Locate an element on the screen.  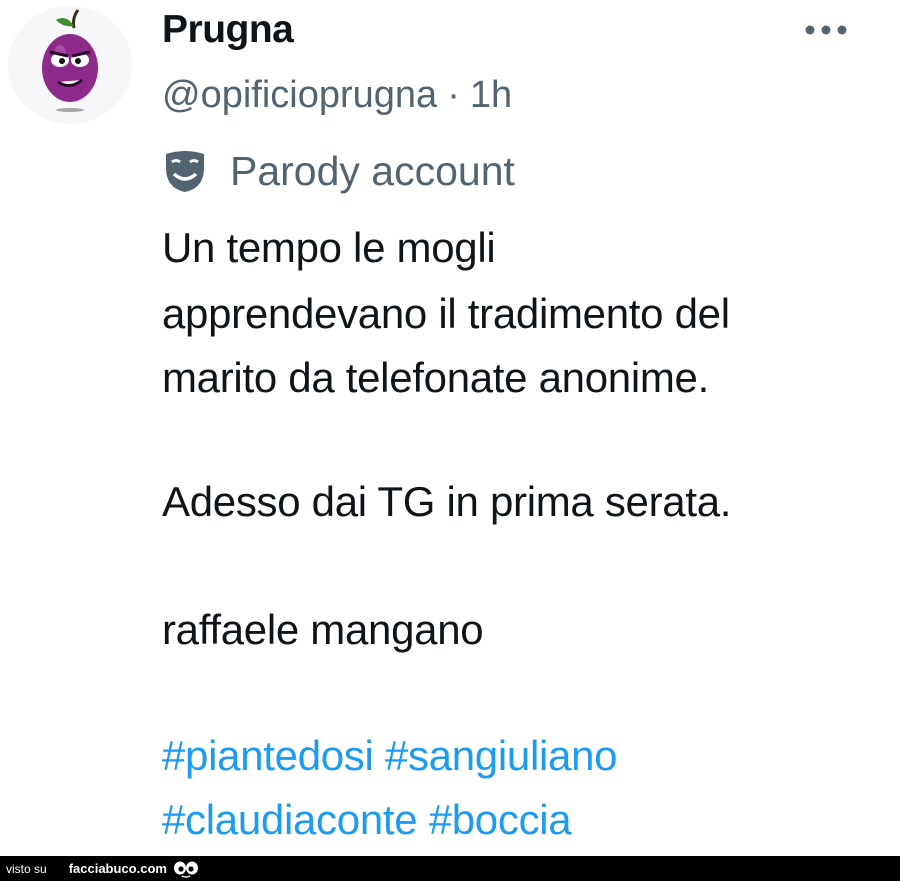
more-horizontal-icon is located at coordinates (826, 30).